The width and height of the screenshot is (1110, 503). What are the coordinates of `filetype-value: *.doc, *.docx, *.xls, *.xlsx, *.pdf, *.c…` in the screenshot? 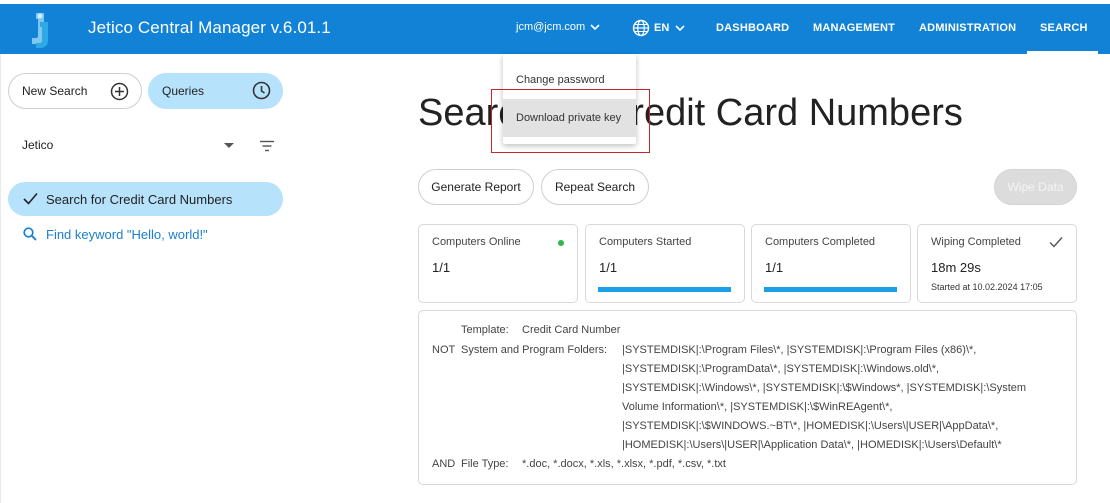 It's located at (624, 464).